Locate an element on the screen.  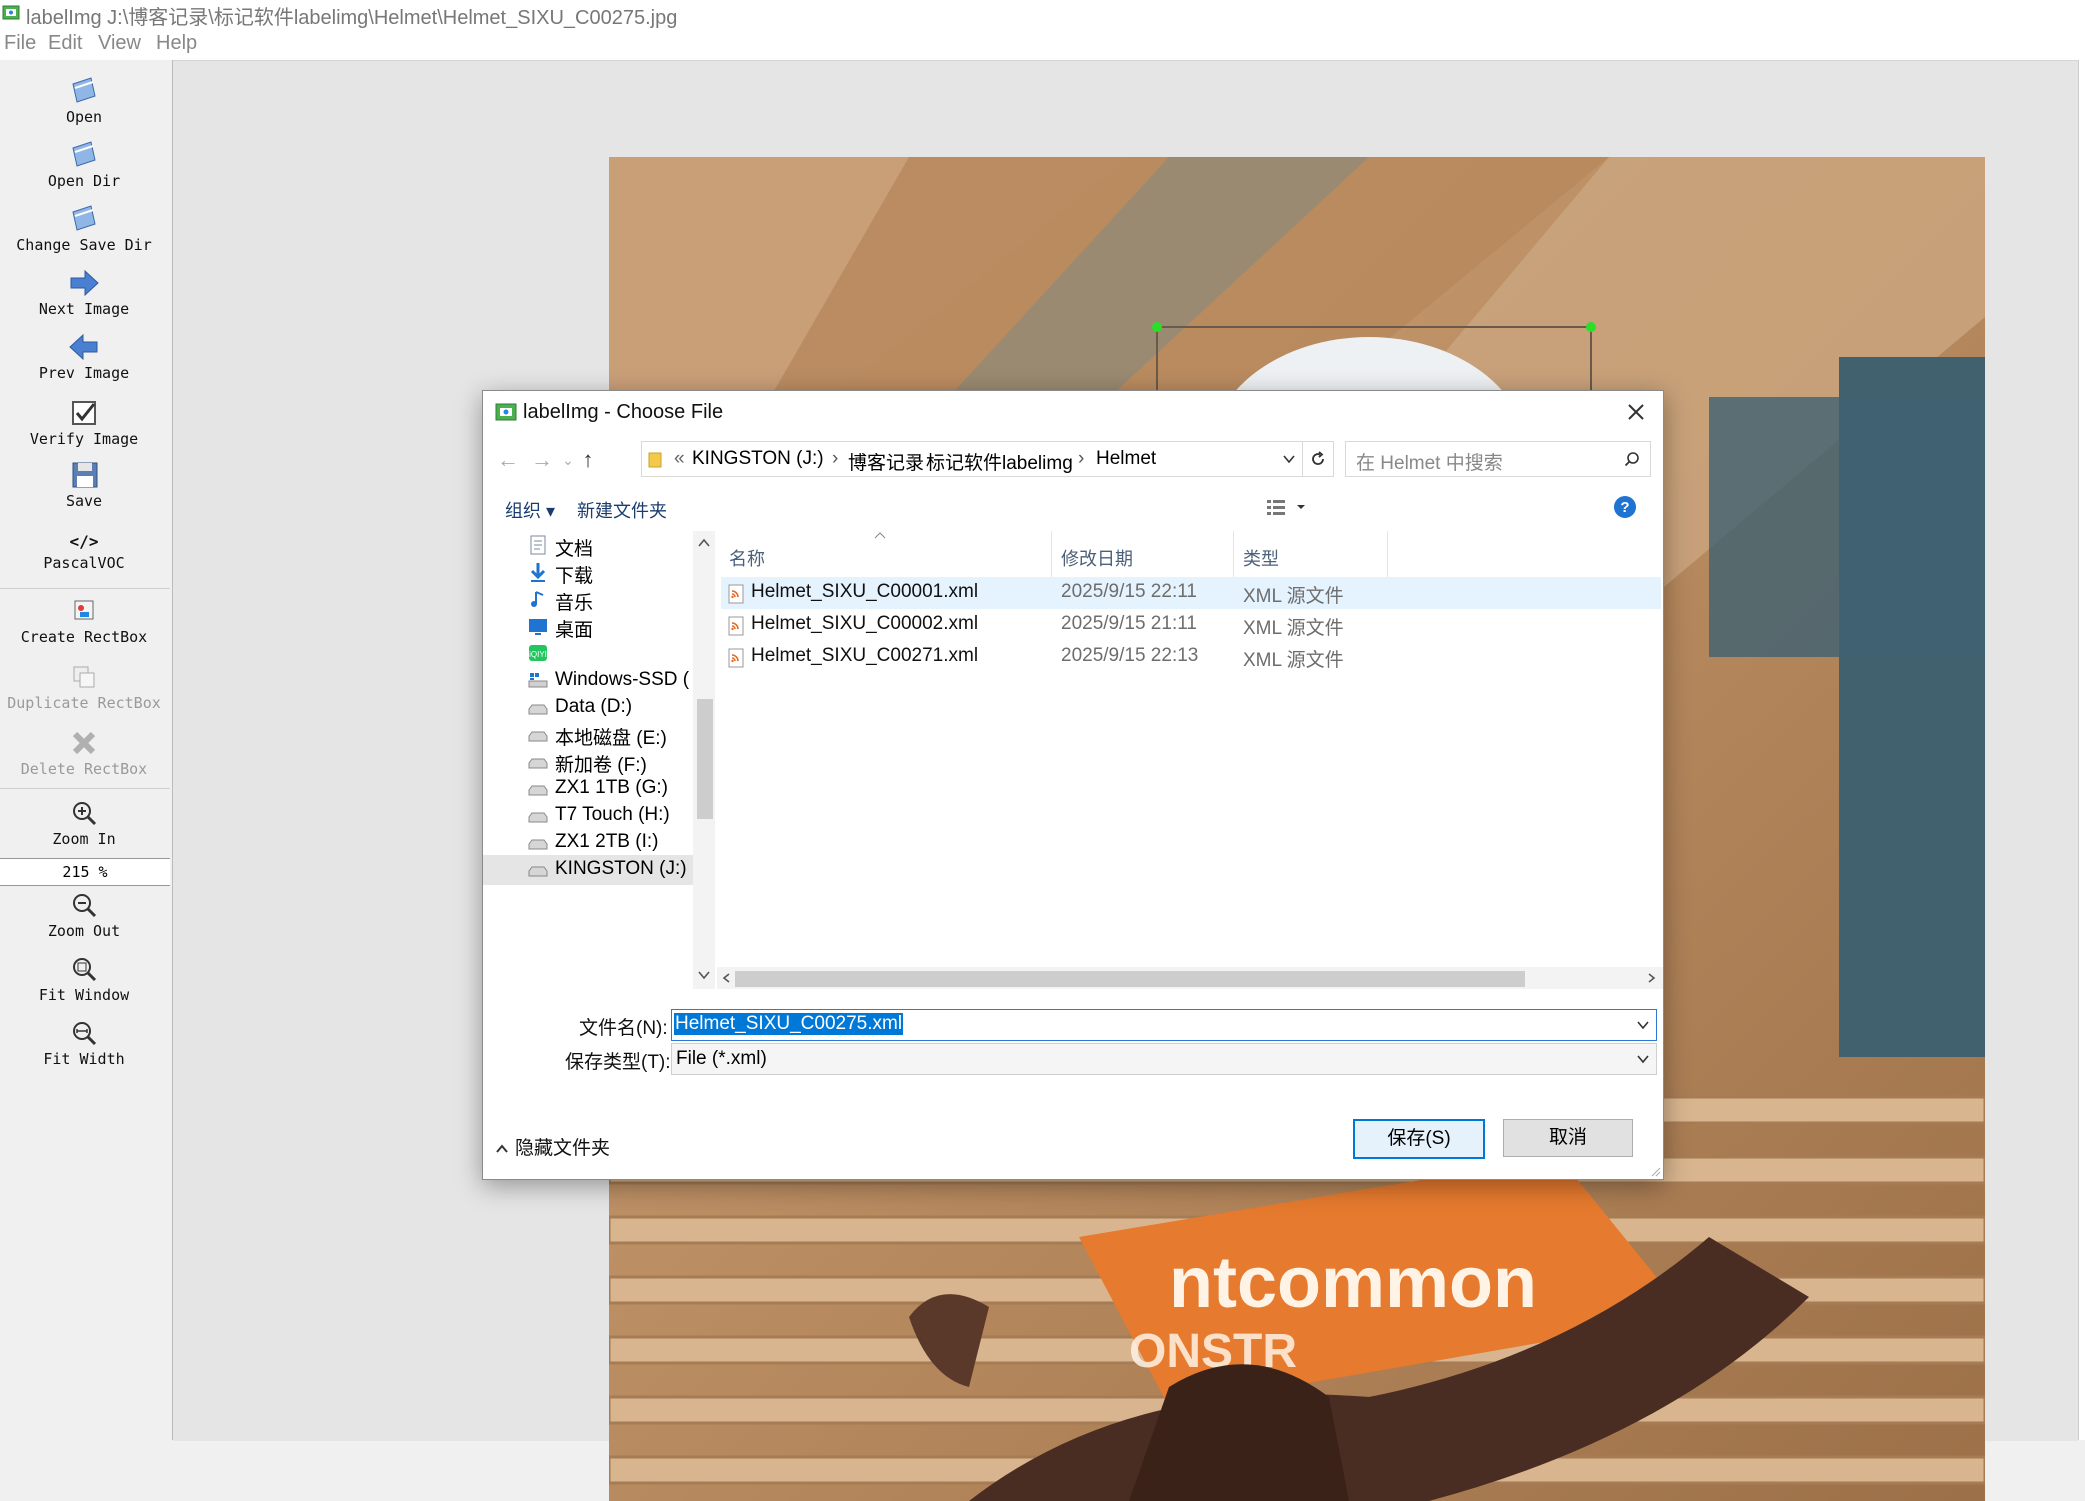
dialog-save-button: 保存(S) is located at coordinates (1419, 1139).